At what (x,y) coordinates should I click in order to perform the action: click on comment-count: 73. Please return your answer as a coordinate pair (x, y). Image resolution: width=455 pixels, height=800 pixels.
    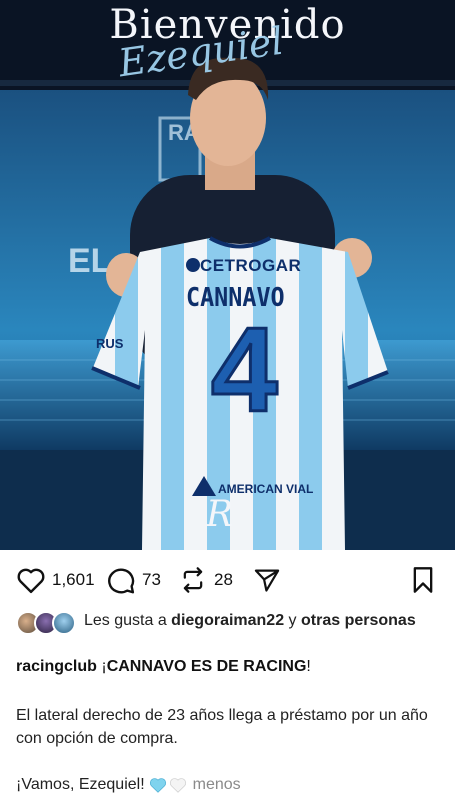
    Looking at the image, I should click on (151, 579).